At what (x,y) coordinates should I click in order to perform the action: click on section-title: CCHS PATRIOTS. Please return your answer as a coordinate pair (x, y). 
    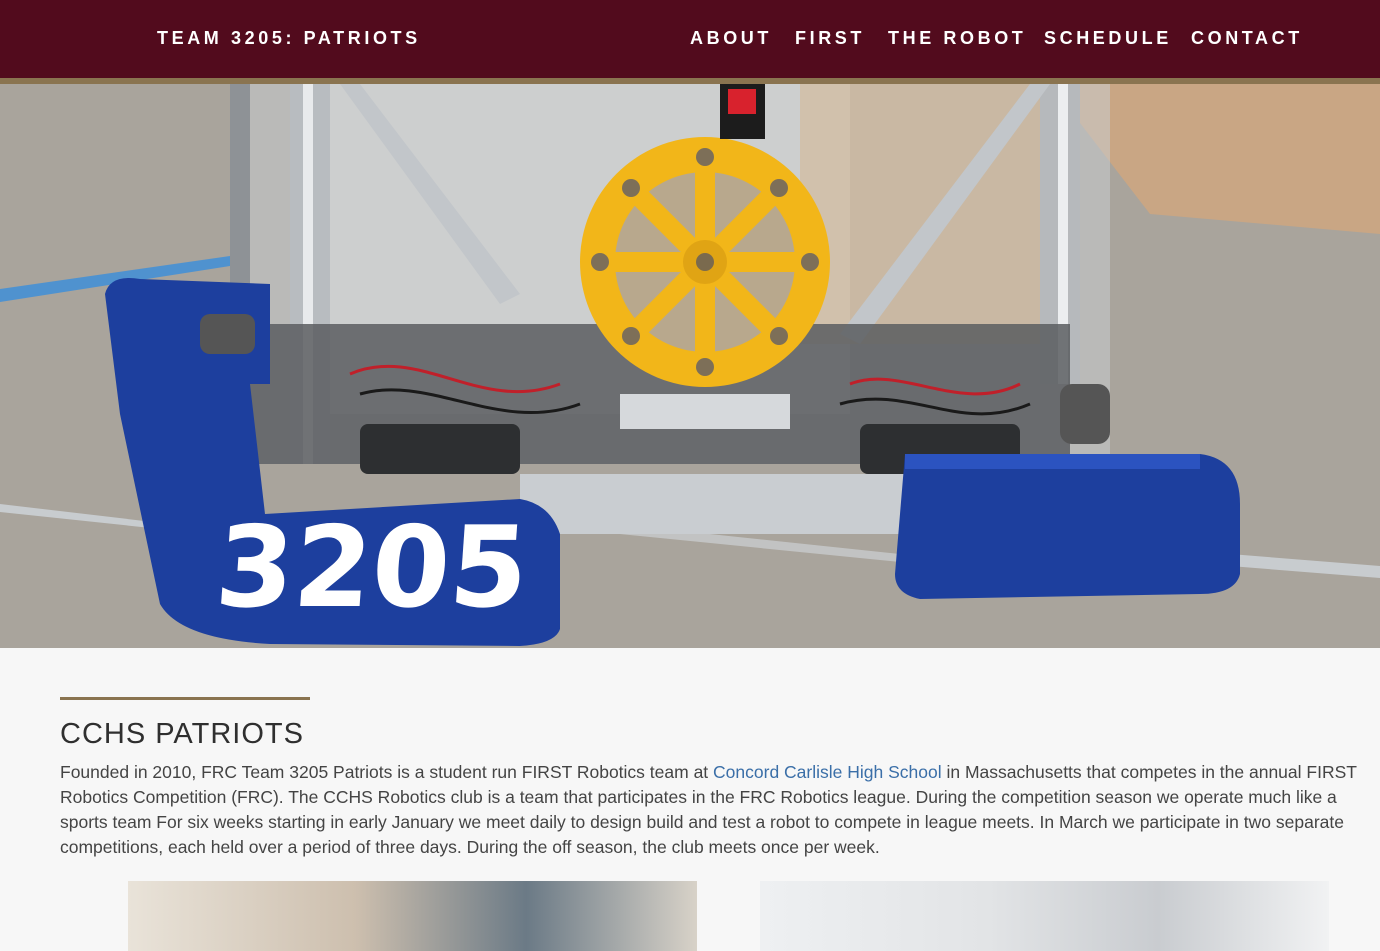
    Looking at the image, I should click on (182, 734).